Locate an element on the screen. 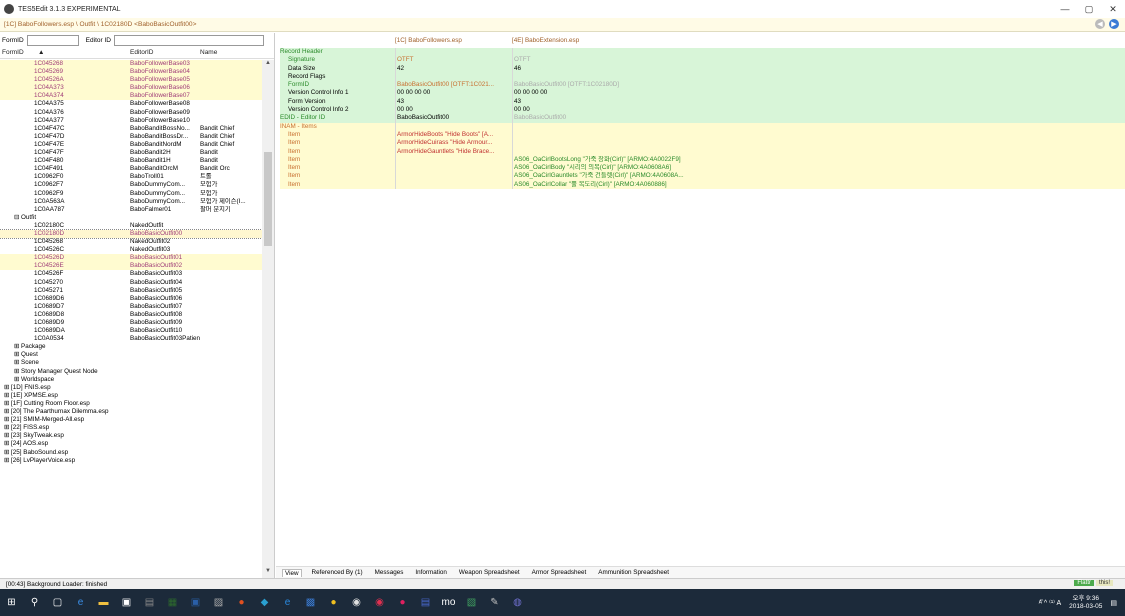 This screenshot has width=1125, height=616. tree-group-node: ⊞ [23] SkyTweak.esp is located at coordinates (131, 436).